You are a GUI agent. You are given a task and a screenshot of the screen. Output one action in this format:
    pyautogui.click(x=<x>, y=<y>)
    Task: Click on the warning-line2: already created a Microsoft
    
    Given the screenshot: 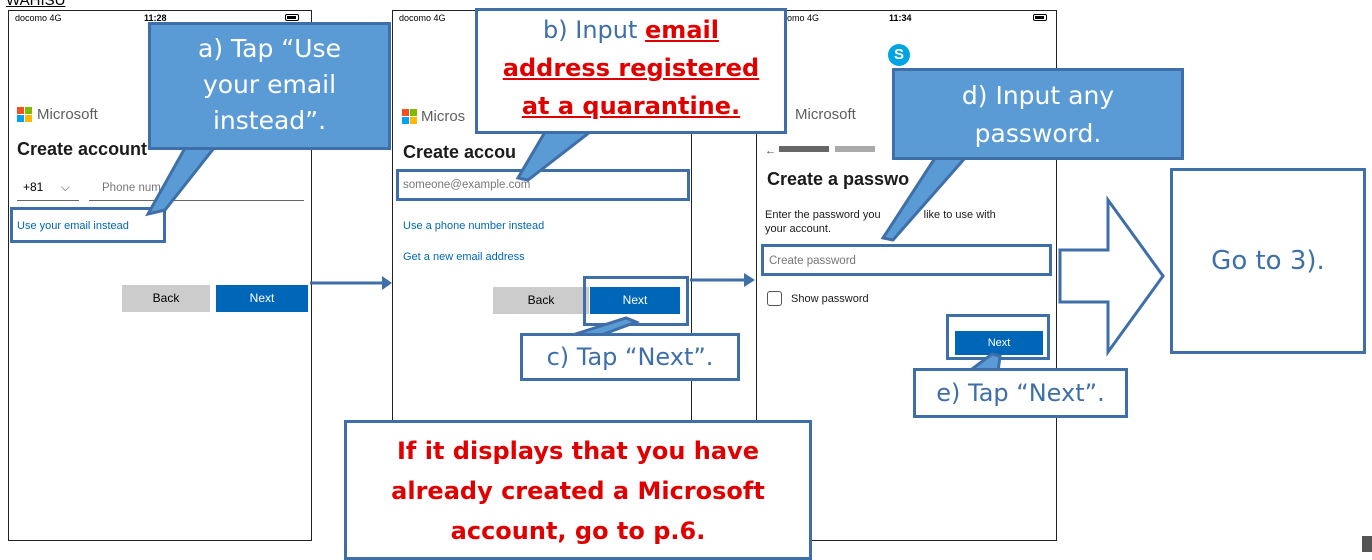 What is the action you would take?
    pyautogui.click(x=578, y=491)
    